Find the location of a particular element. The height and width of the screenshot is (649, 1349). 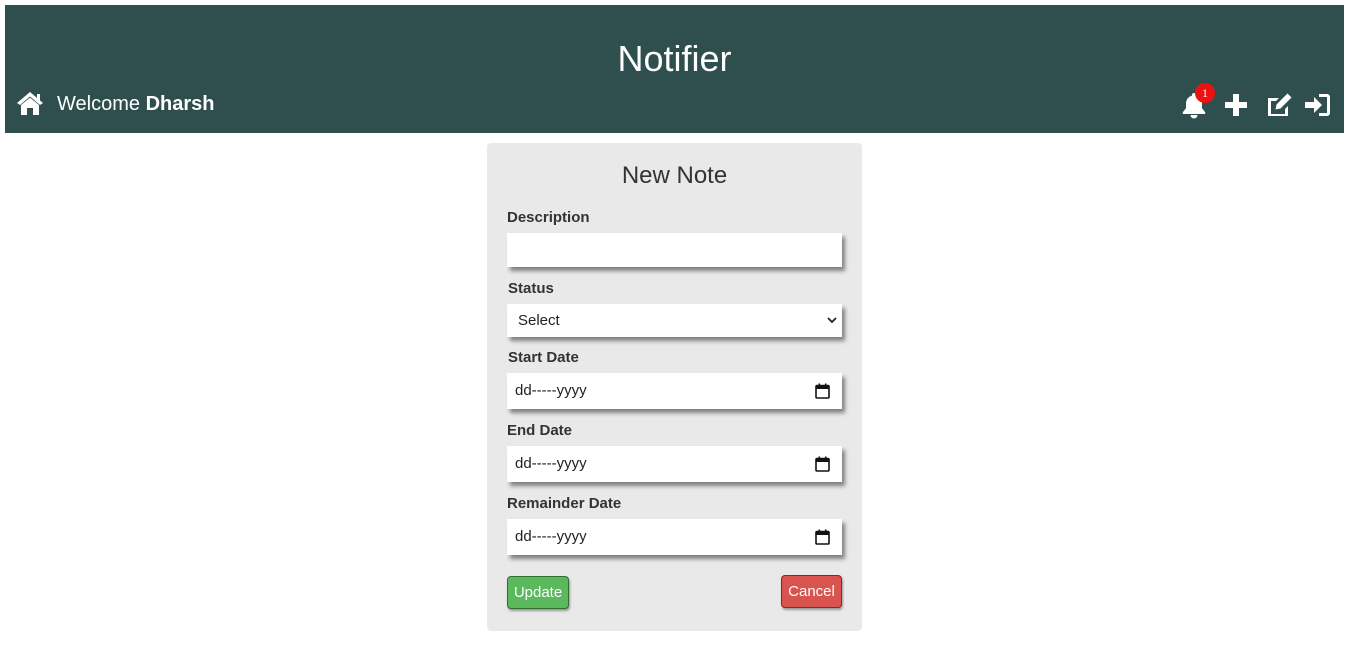

remainder-date-input: dd-----yyyy is located at coordinates (674, 537).